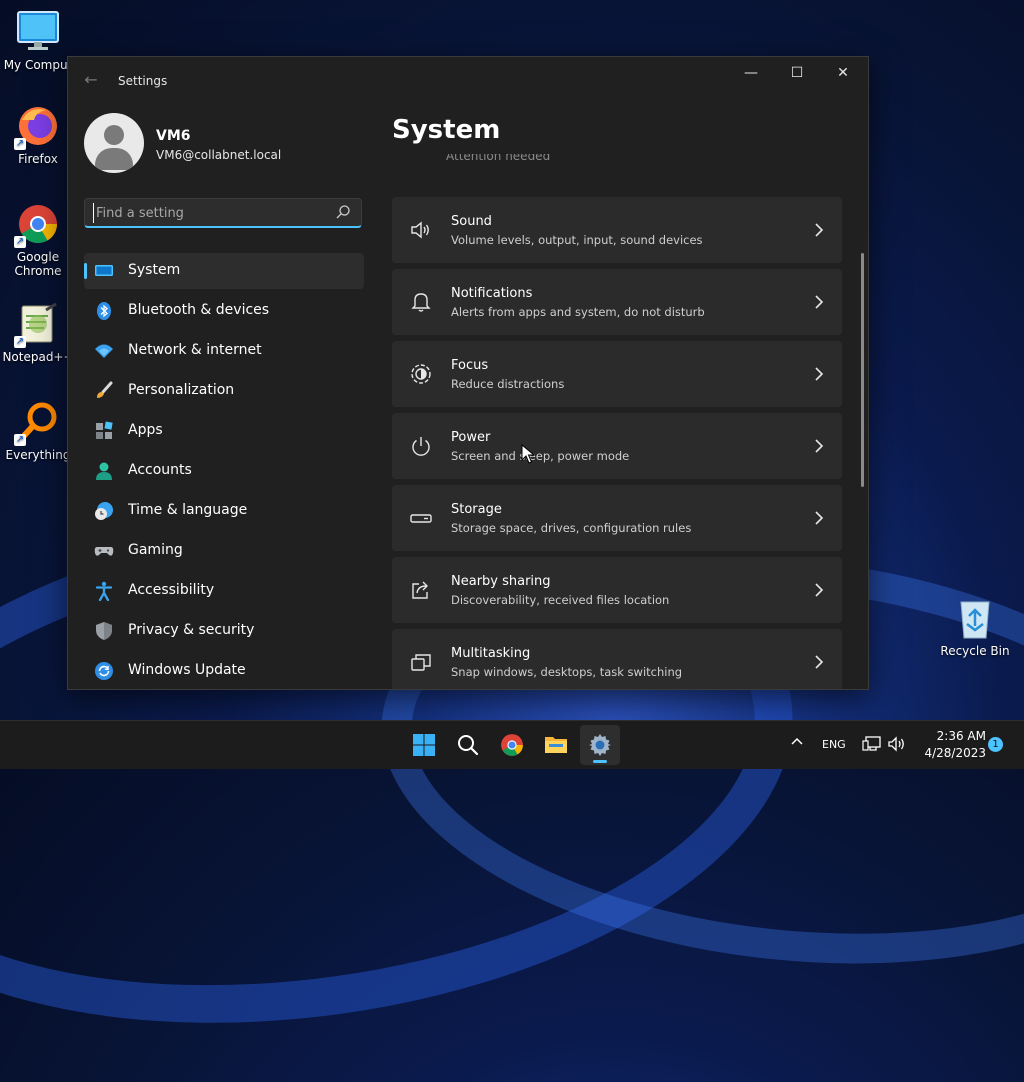 This screenshot has height=1082, width=1024. I want to click on sidebar-item-time-language: Time & language, so click(224, 511).